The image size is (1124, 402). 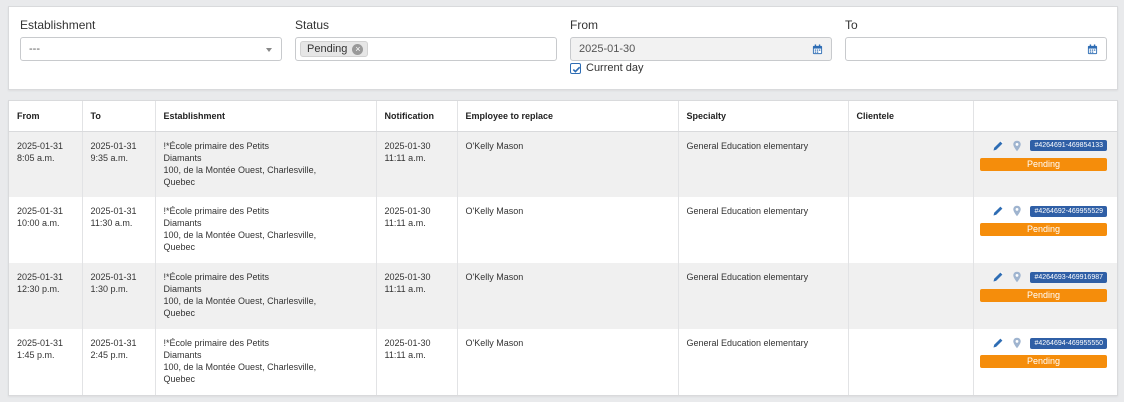 I want to click on current-day-option: Current day, so click(x=606, y=68).